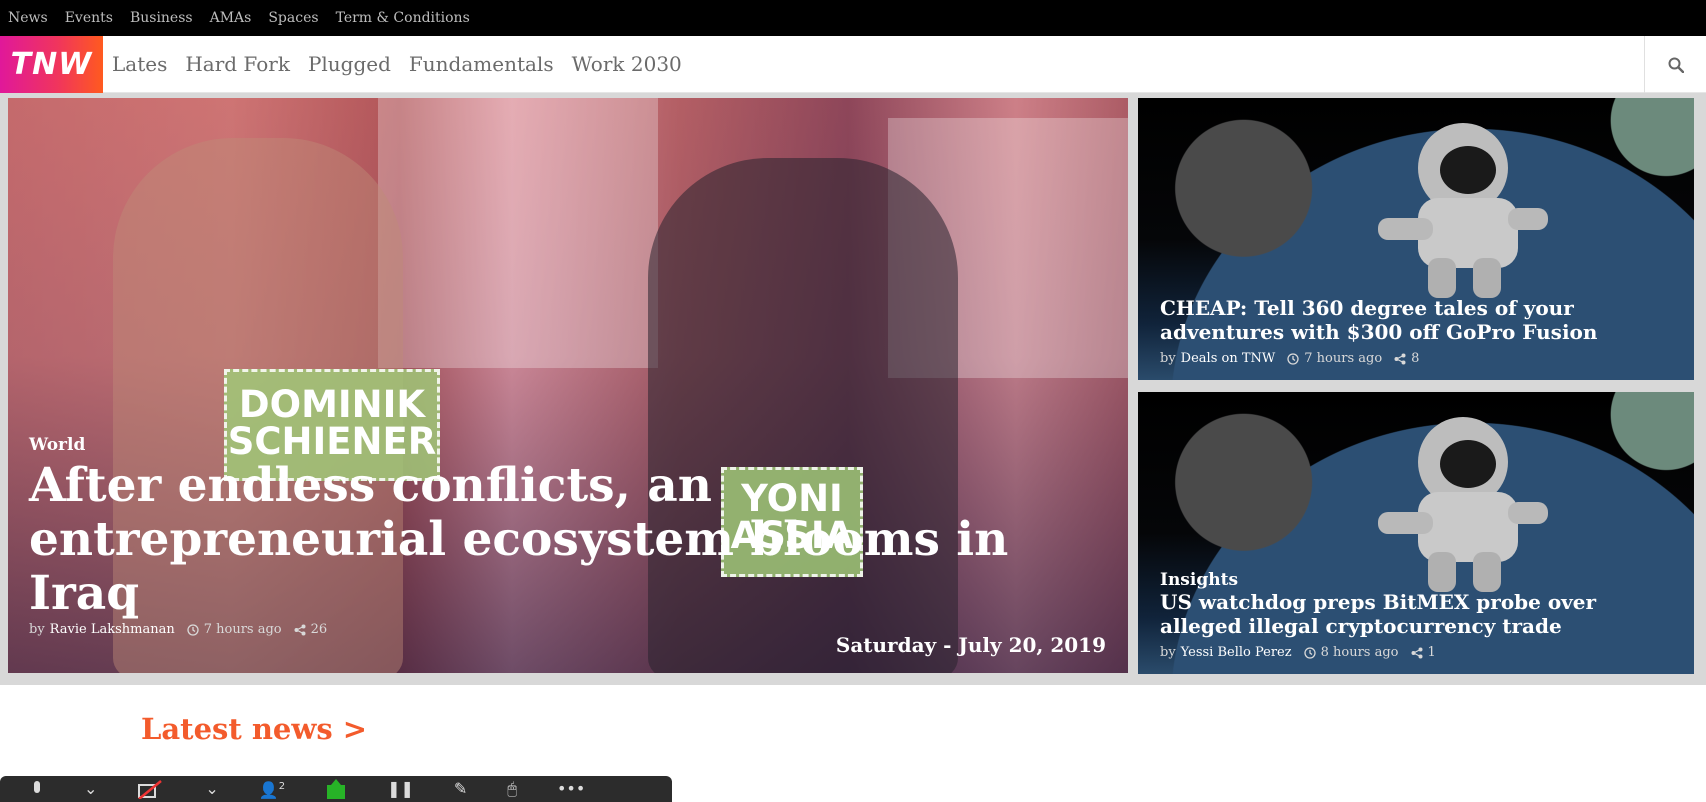  I want to click on hero-category: World, so click(569, 445).